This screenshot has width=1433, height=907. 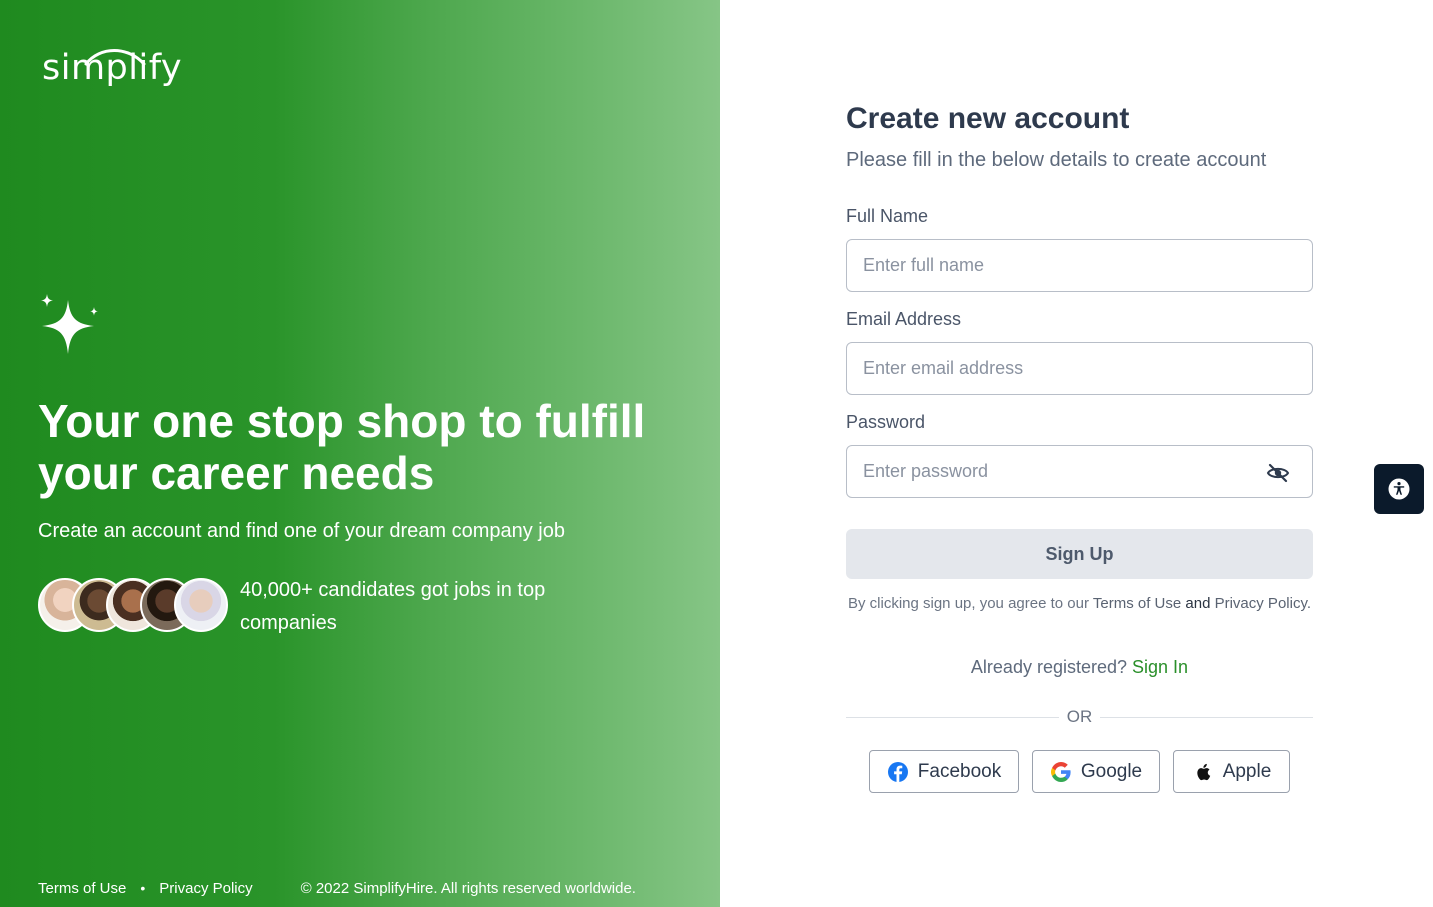 I want to click on logo: simplify, so click(x=112, y=68).